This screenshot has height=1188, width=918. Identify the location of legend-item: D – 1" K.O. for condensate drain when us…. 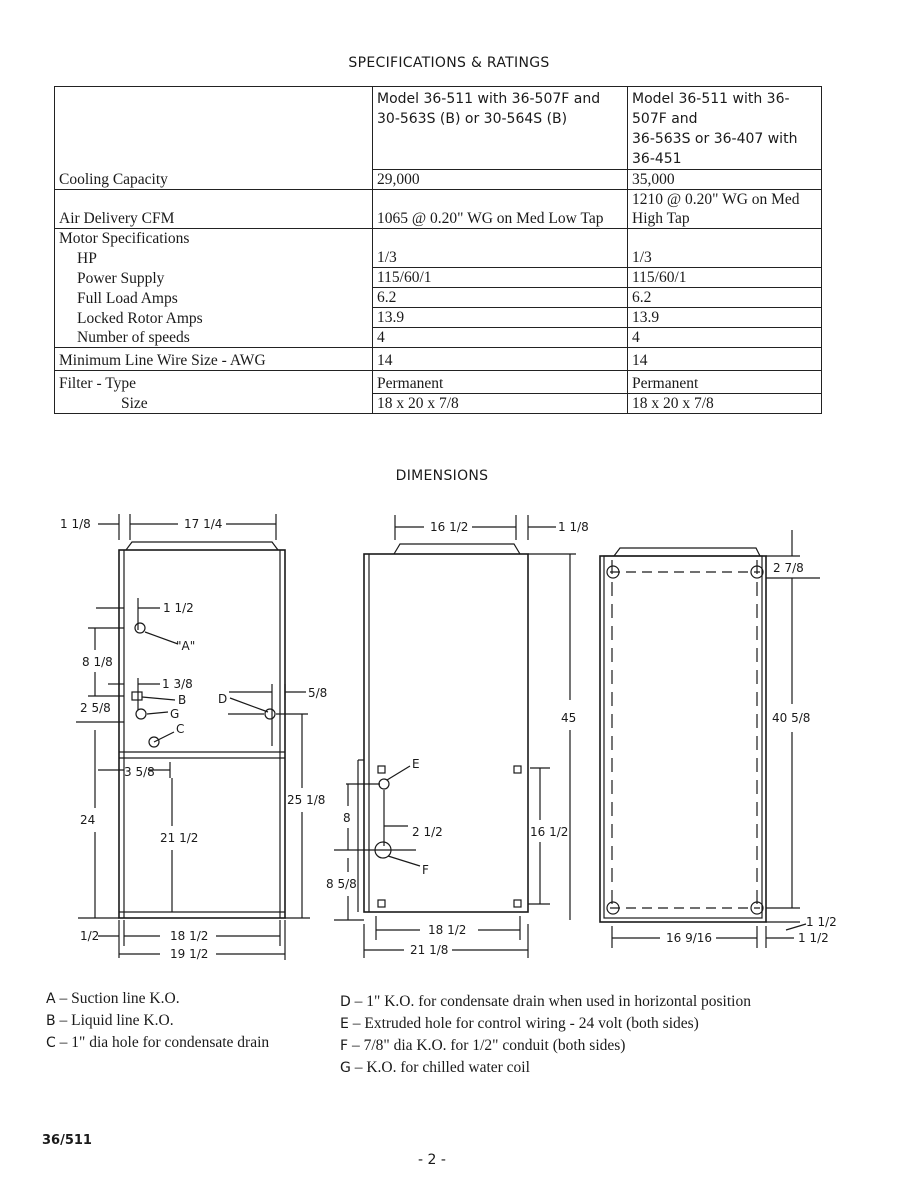
(545, 1002).